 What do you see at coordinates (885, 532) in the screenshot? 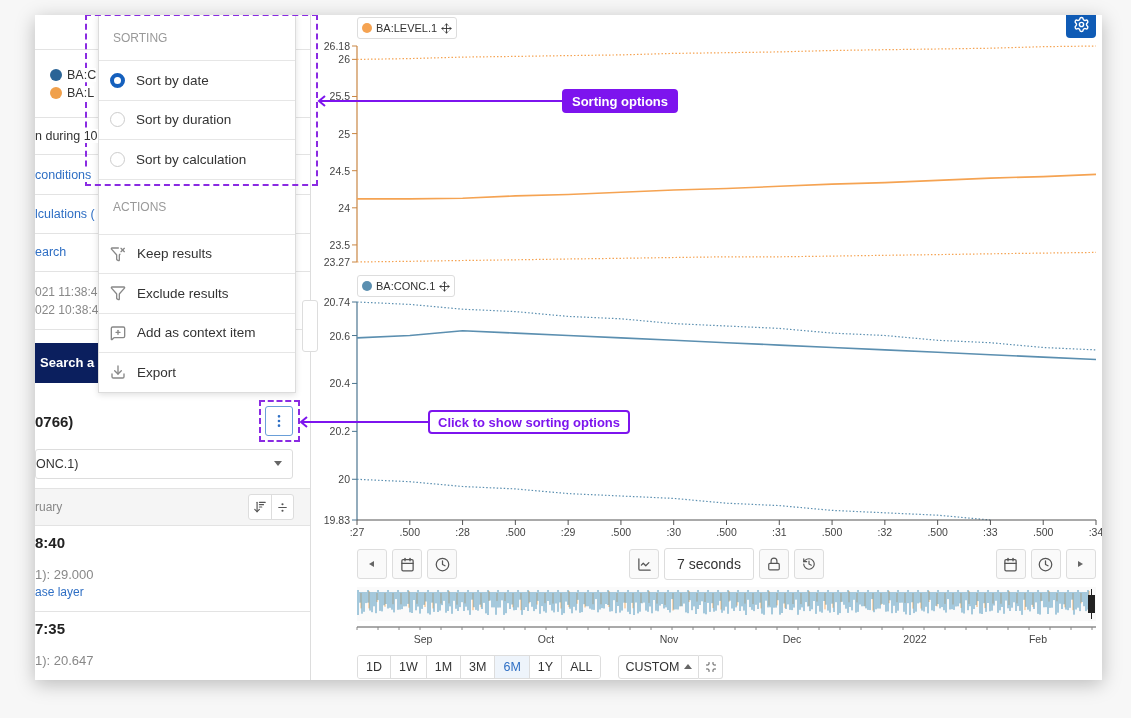
I see `axis-label: :32` at bounding box center [885, 532].